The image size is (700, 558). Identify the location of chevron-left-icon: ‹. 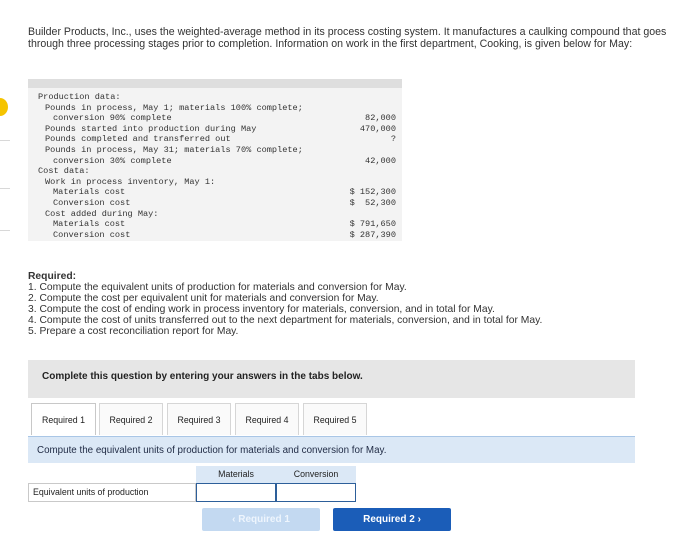
(234, 519).